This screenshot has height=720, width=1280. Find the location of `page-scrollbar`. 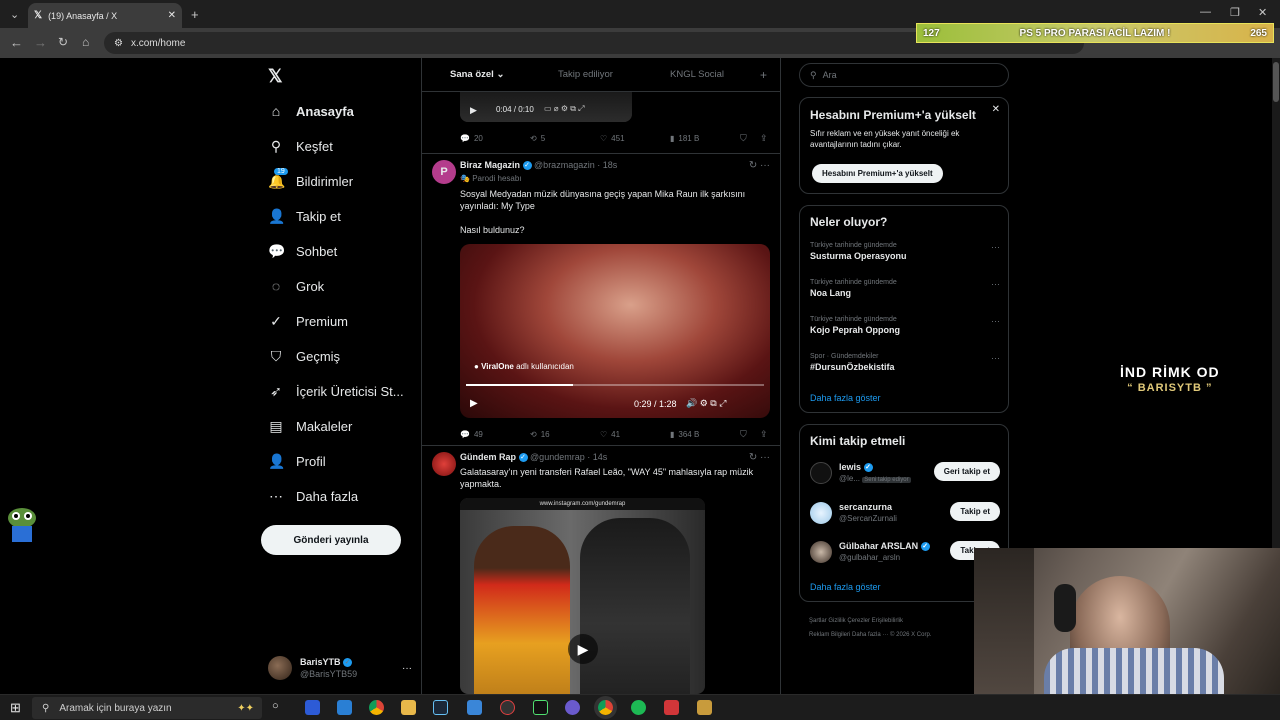

page-scrollbar is located at coordinates (1276, 303).